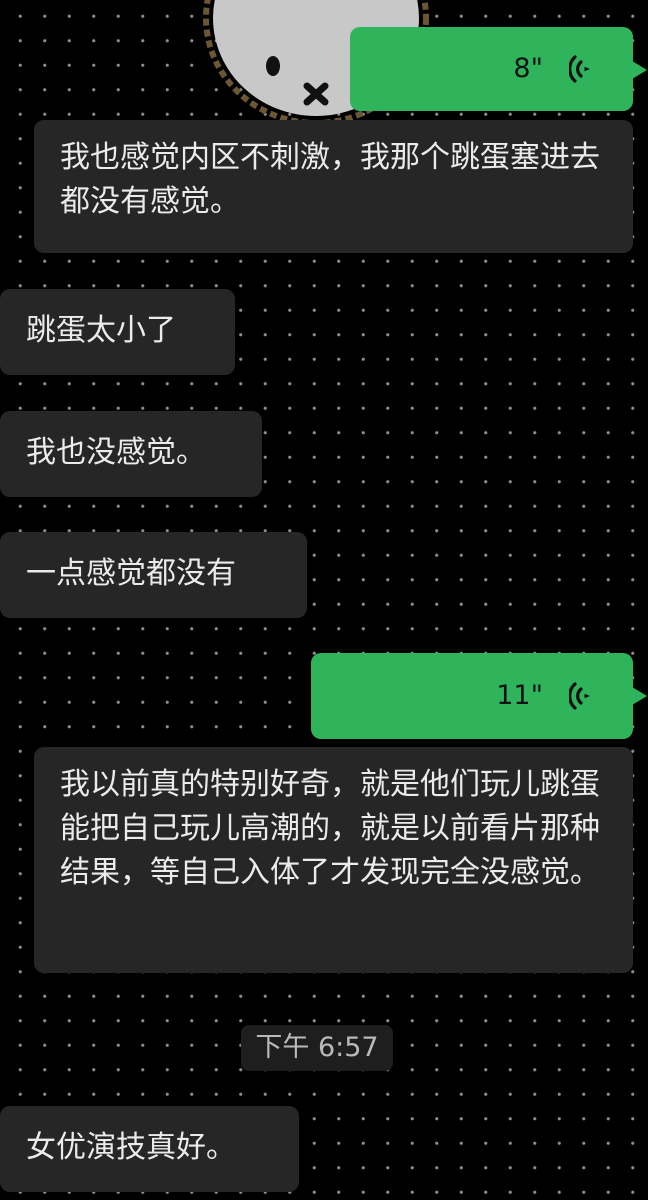 The height and width of the screenshot is (1200, 648). I want to click on message-text: 我也没感觉。, so click(116, 452).